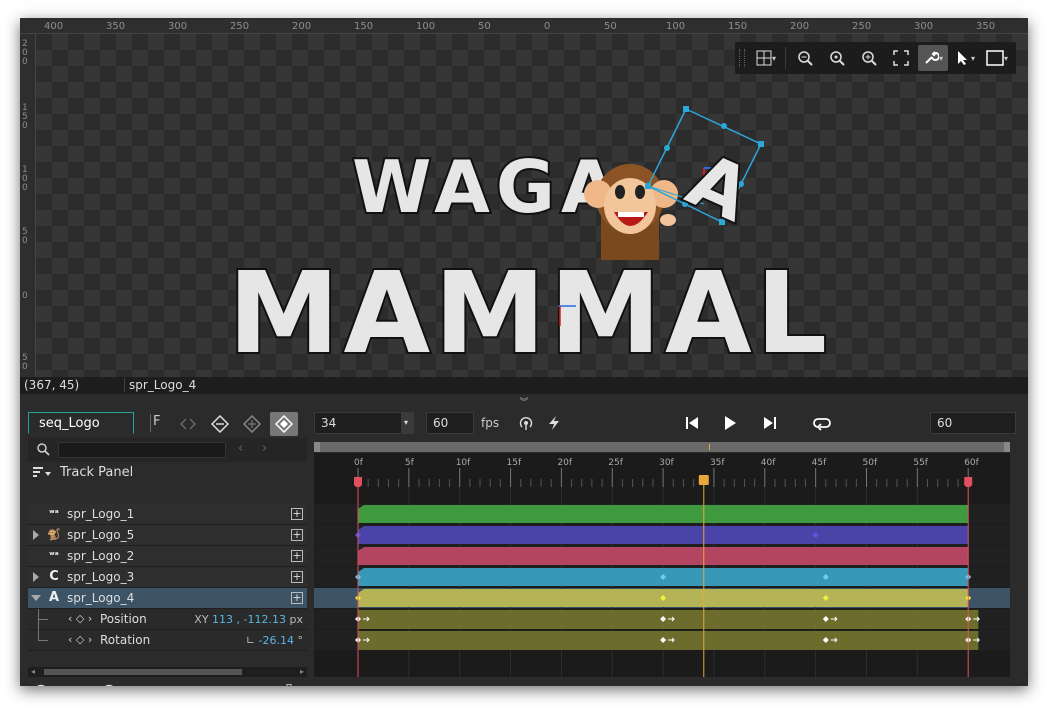  I want to click on snap-button, so click(554, 423).